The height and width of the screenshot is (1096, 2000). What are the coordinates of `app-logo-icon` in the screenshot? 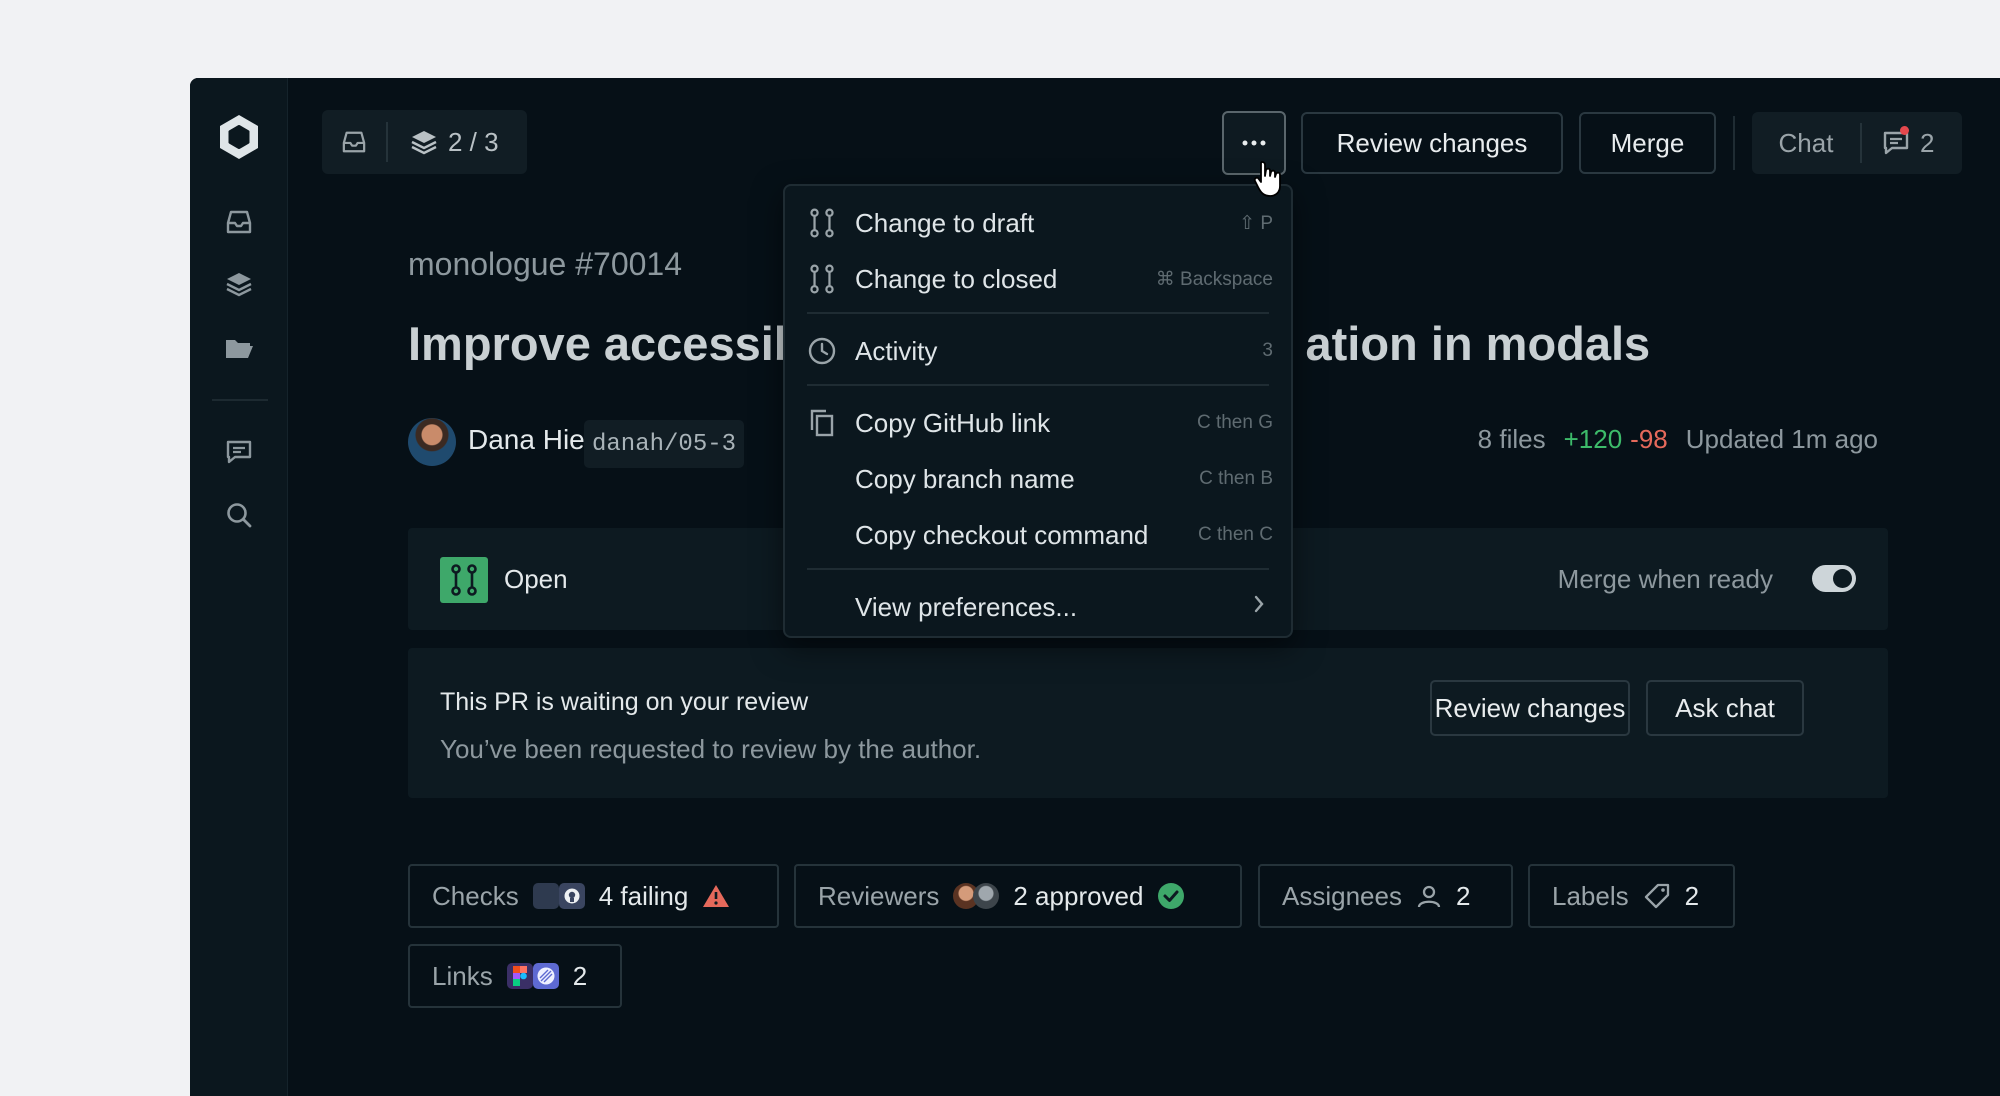 It's located at (239, 137).